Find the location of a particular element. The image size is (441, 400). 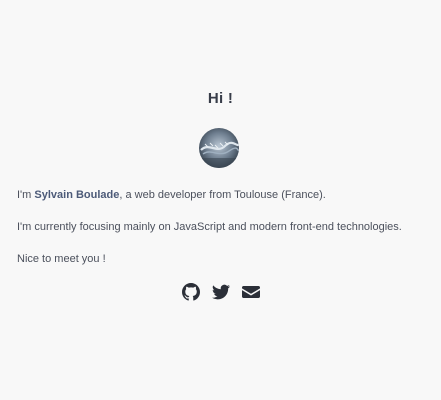

intro-line-3: Nice to meet you ! is located at coordinates (61, 259).